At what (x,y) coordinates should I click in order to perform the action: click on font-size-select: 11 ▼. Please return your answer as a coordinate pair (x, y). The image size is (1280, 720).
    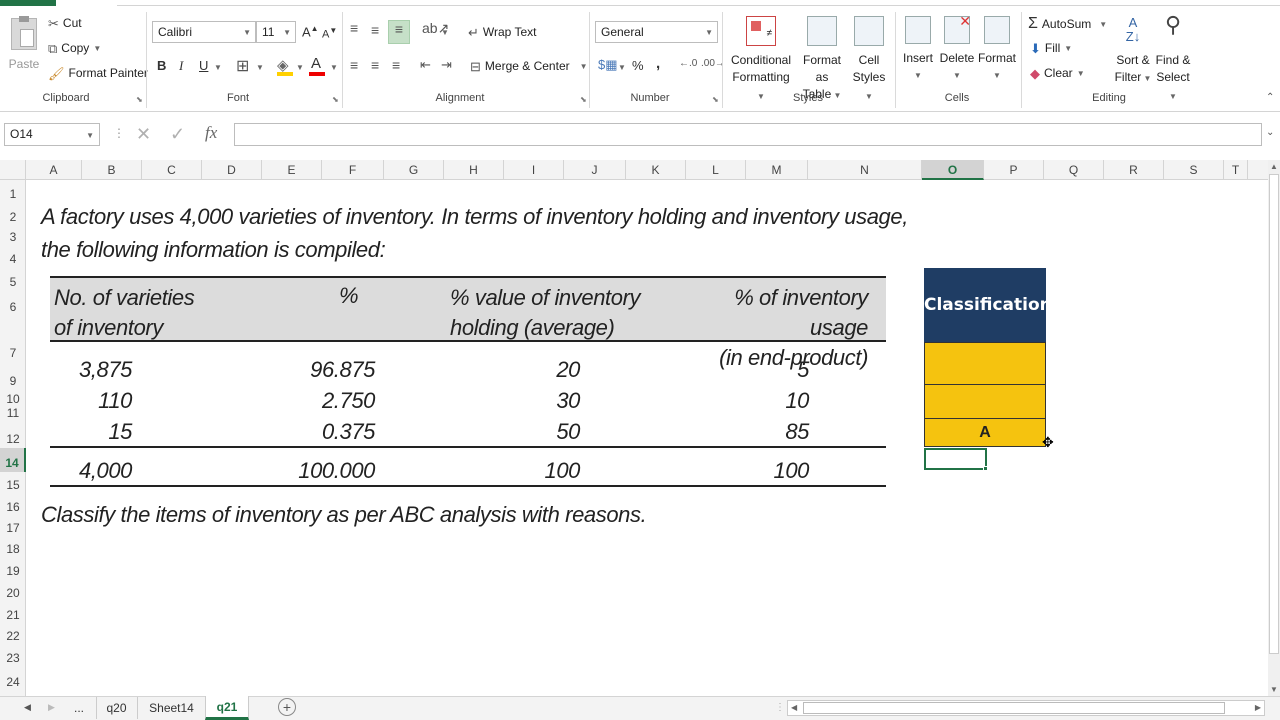
    Looking at the image, I should click on (276, 32).